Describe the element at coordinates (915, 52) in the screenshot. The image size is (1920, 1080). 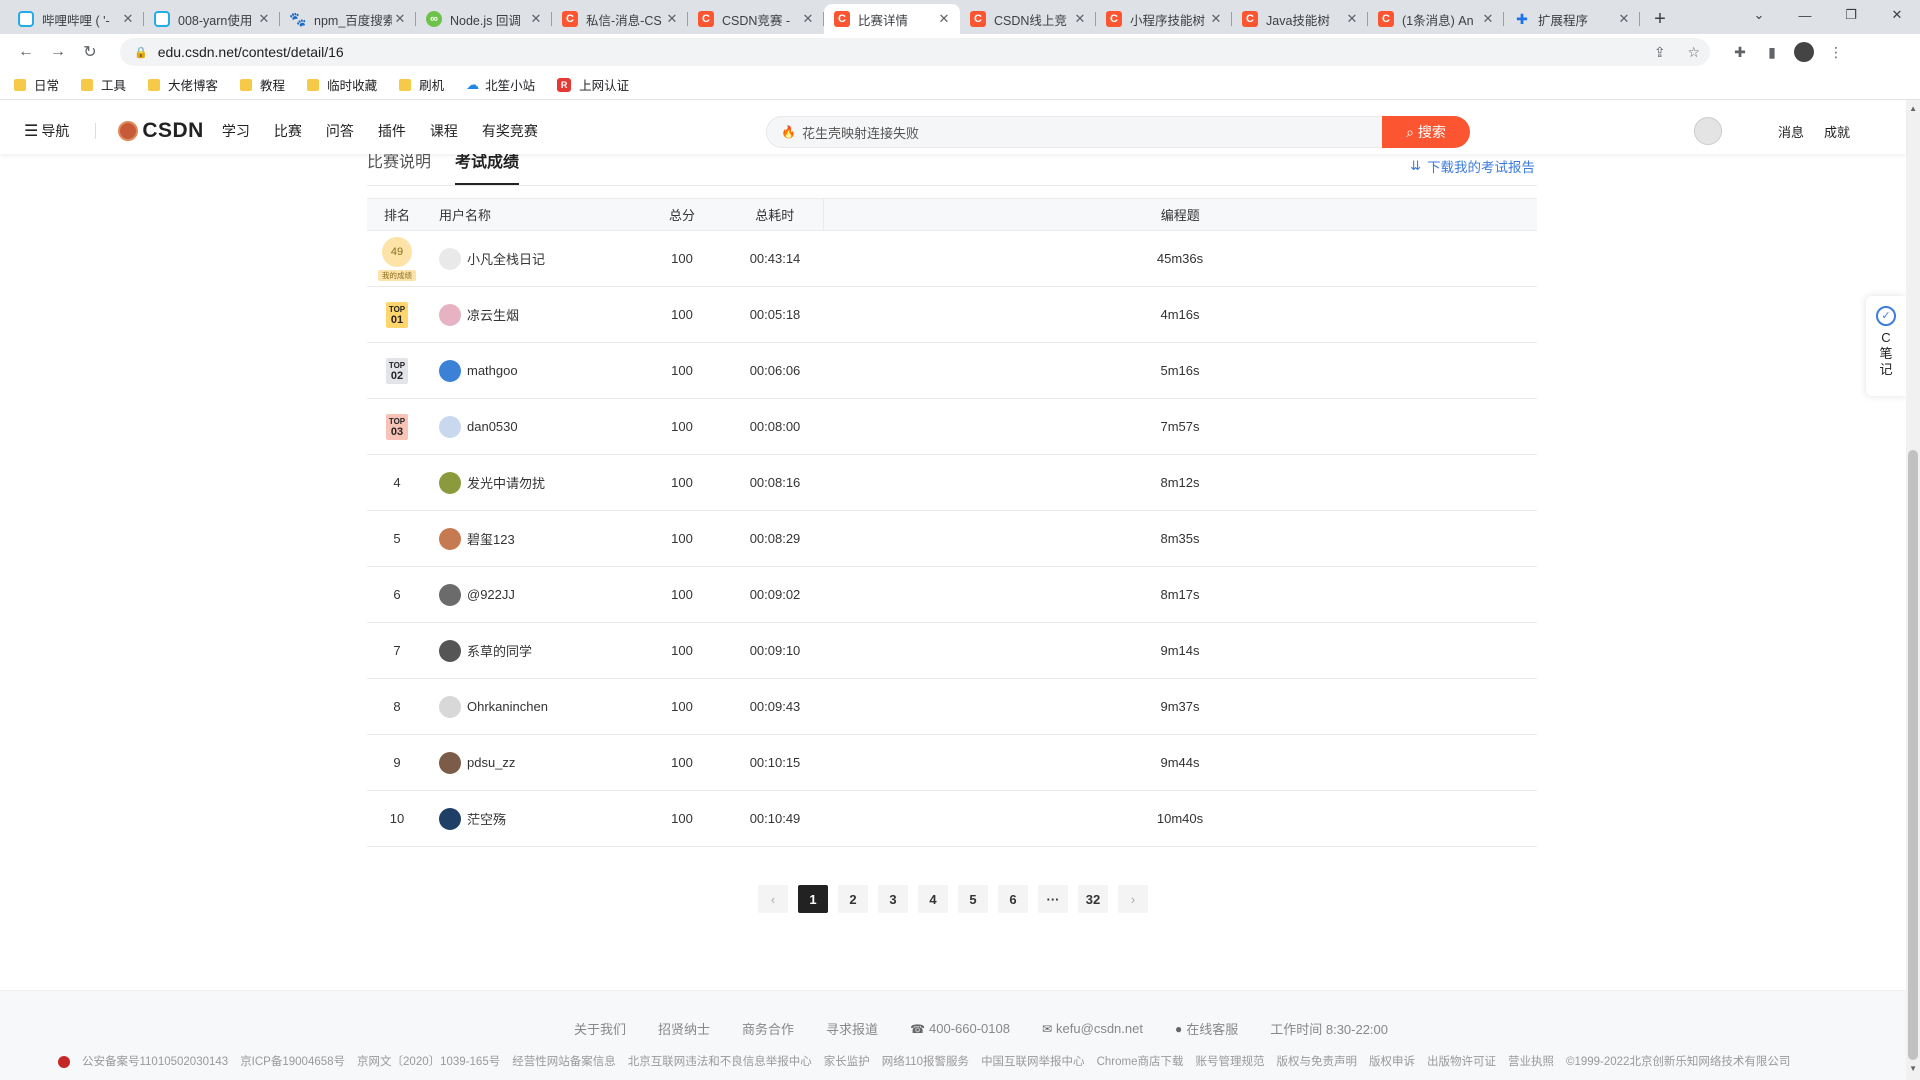
I see `address-bar: 🔒 edu.csdn.net/contest/detail/16 ⇪ ☆` at that location.